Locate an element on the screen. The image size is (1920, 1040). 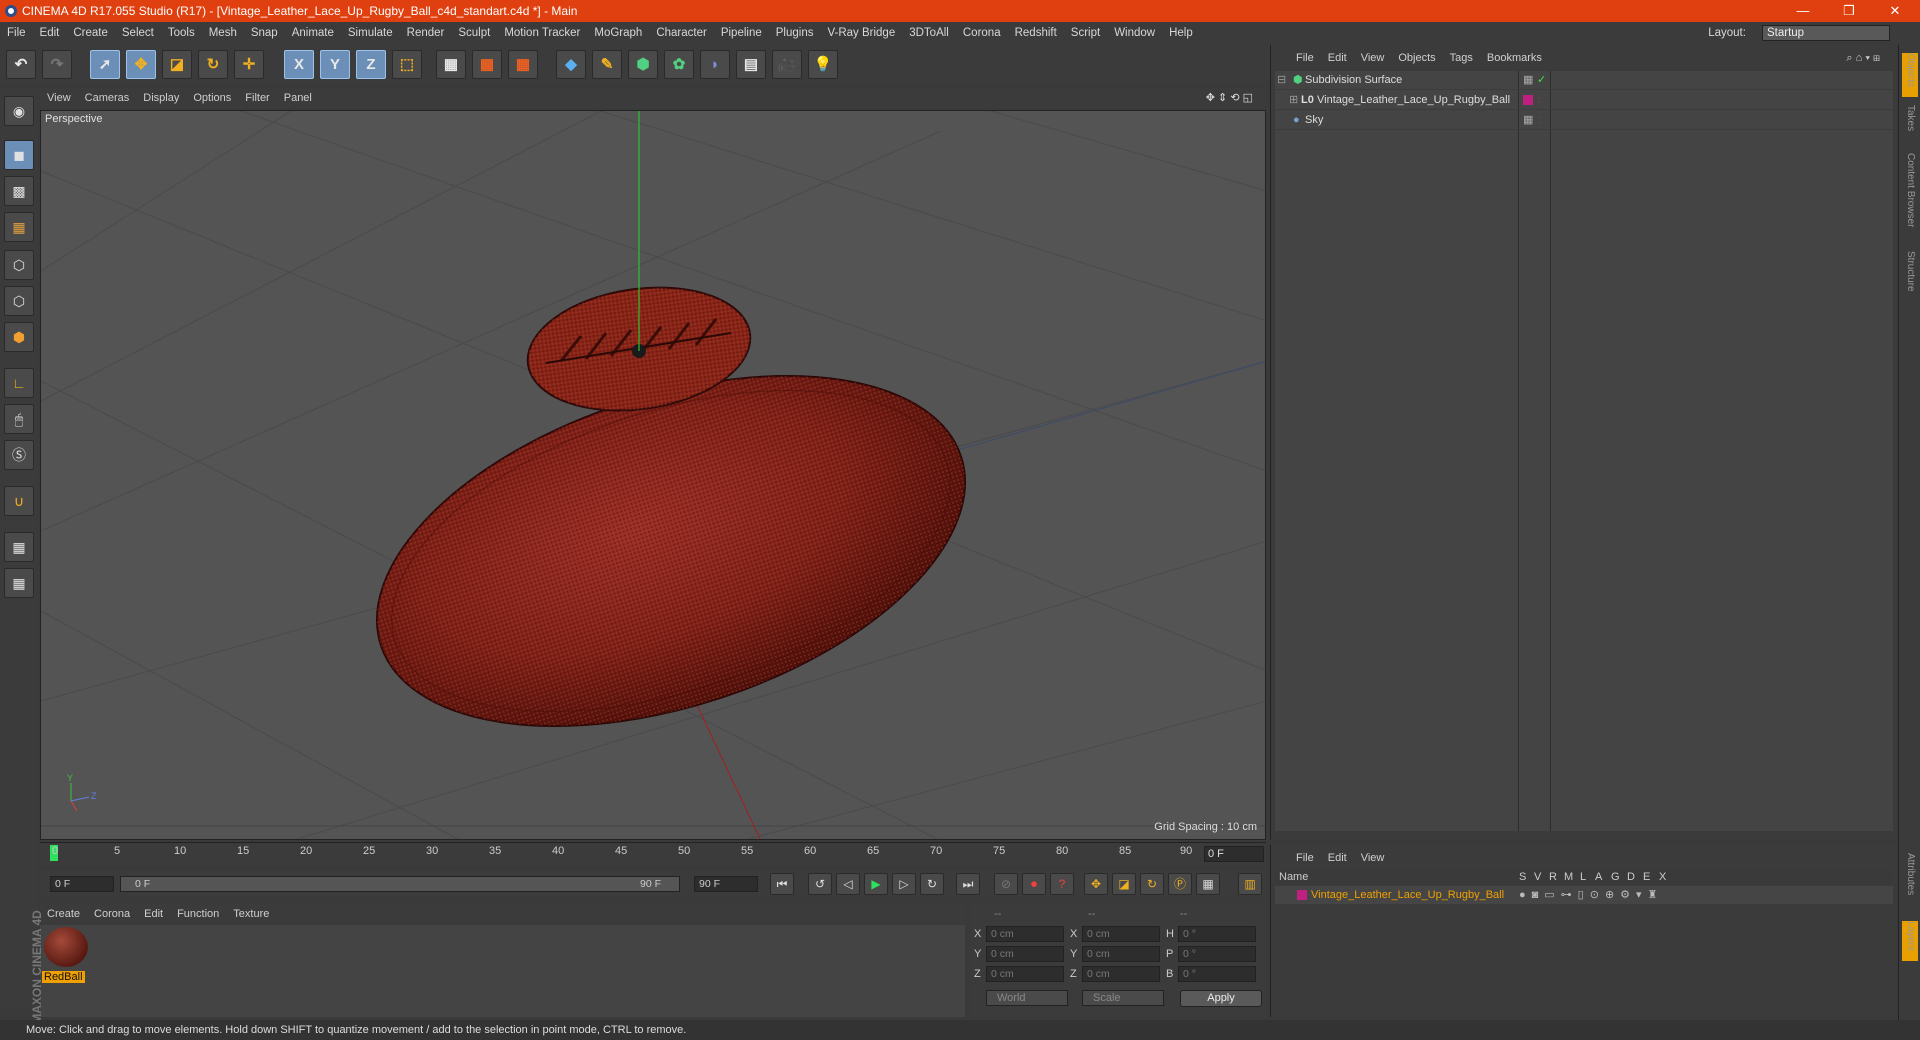
object-menu-view: View is located at coordinates (1373, 58).